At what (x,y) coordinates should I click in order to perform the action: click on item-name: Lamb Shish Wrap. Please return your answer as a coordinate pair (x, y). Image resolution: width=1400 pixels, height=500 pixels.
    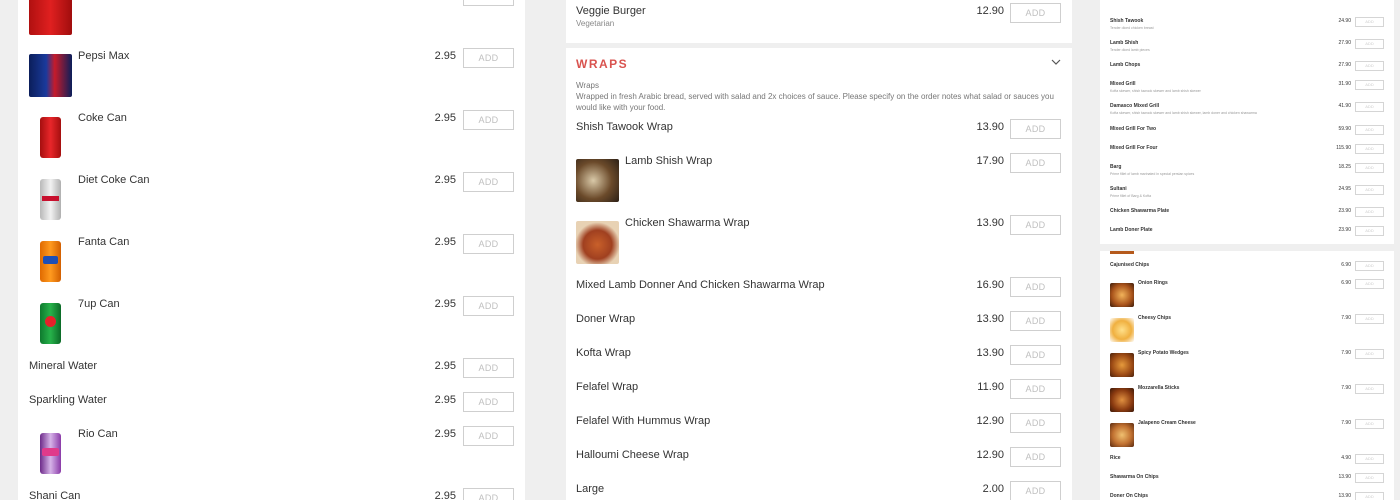
    Looking at the image, I should click on (669, 161).